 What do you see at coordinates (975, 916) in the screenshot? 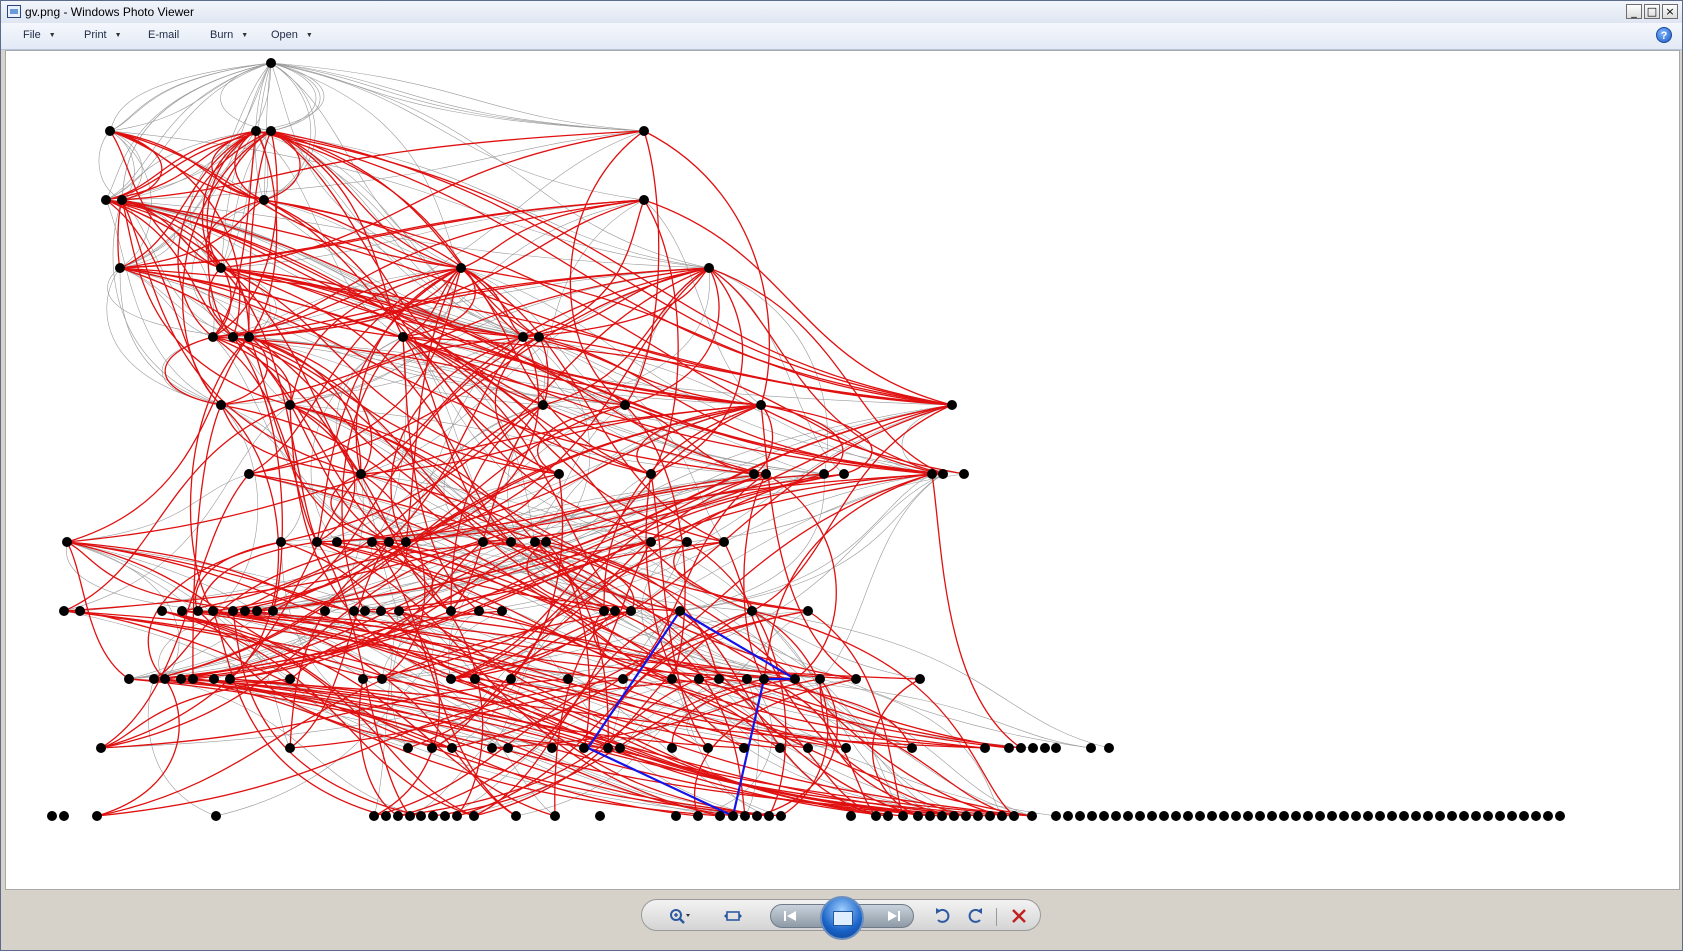
I see `rotate-clockwise-icon` at bounding box center [975, 916].